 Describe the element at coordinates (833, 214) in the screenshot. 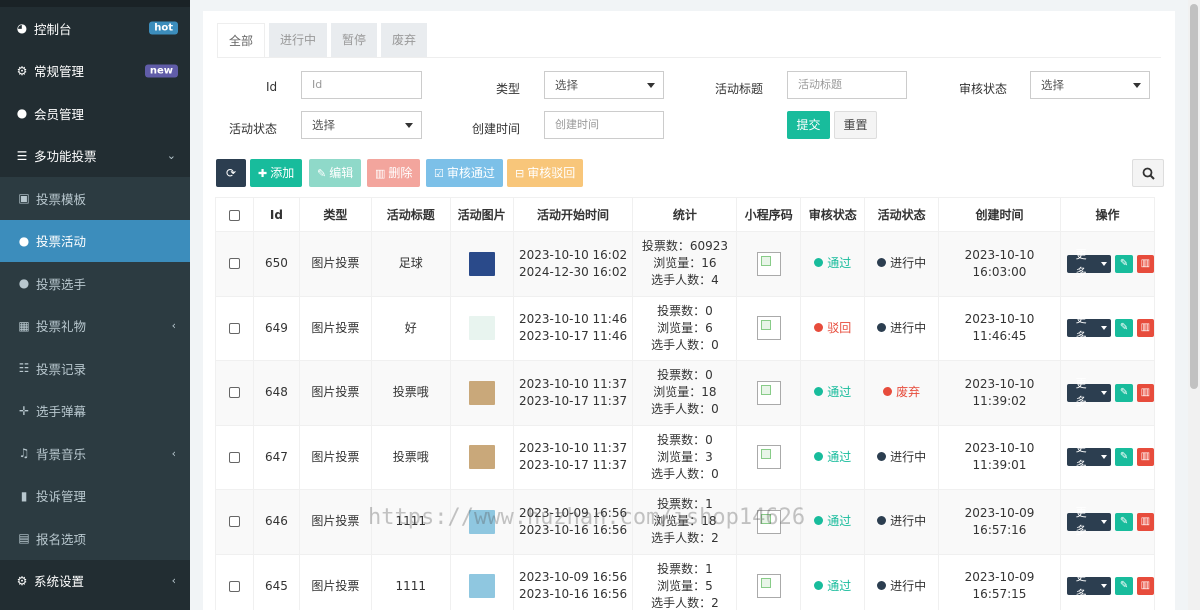

I see `column-header: 审核状态` at that location.